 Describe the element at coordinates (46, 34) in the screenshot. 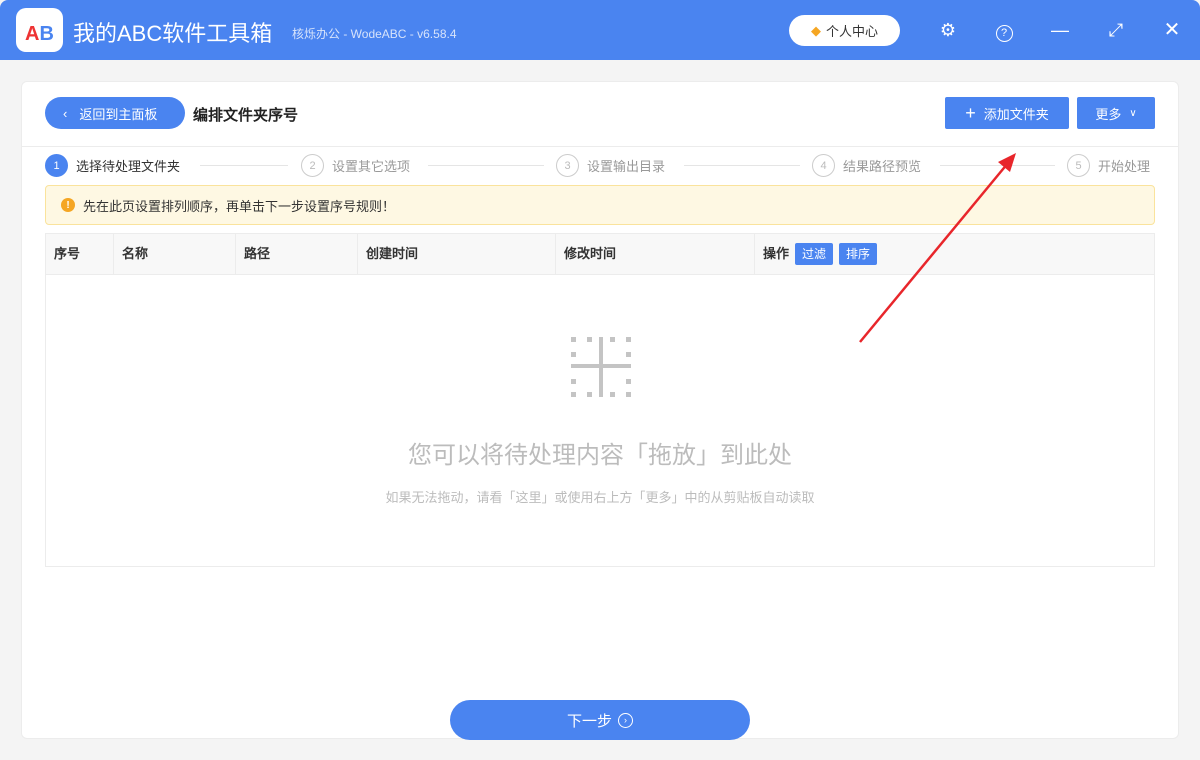

I see `logo-b: B` at that location.